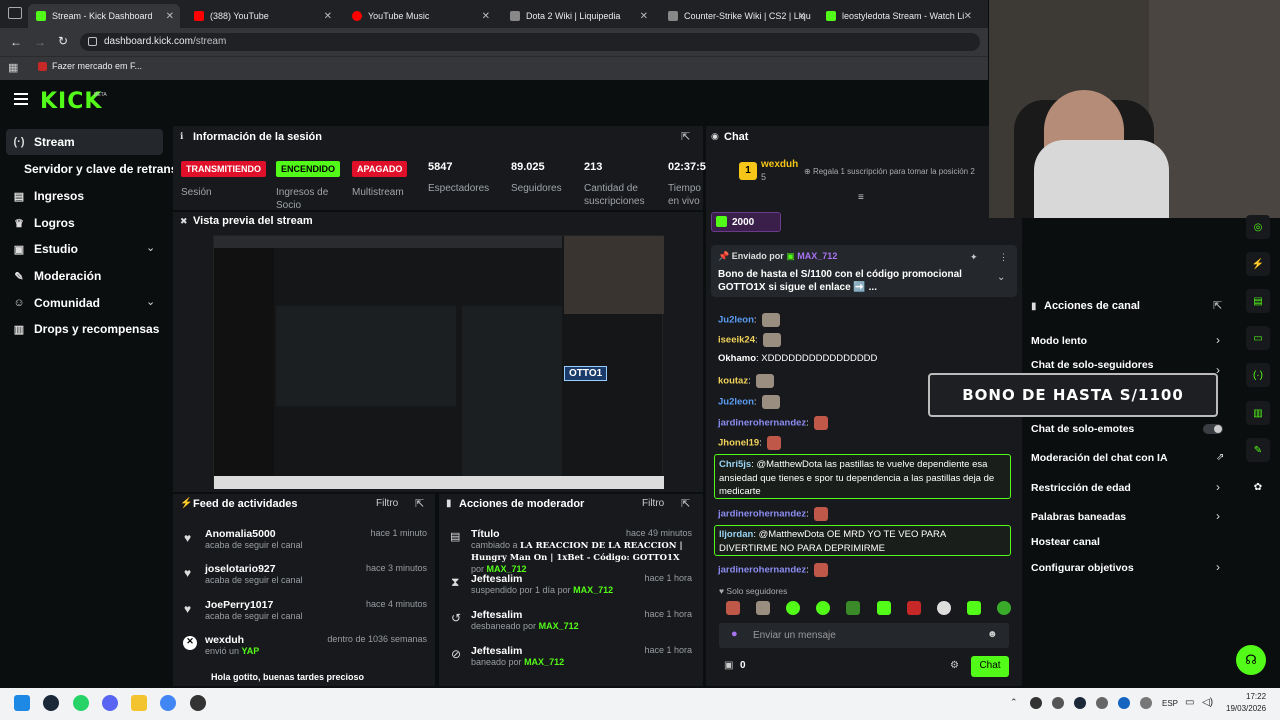 This screenshot has width=1280, height=720. Describe the element at coordinates (110, 703) in the screenshot. I see `discord-icon` at that location.